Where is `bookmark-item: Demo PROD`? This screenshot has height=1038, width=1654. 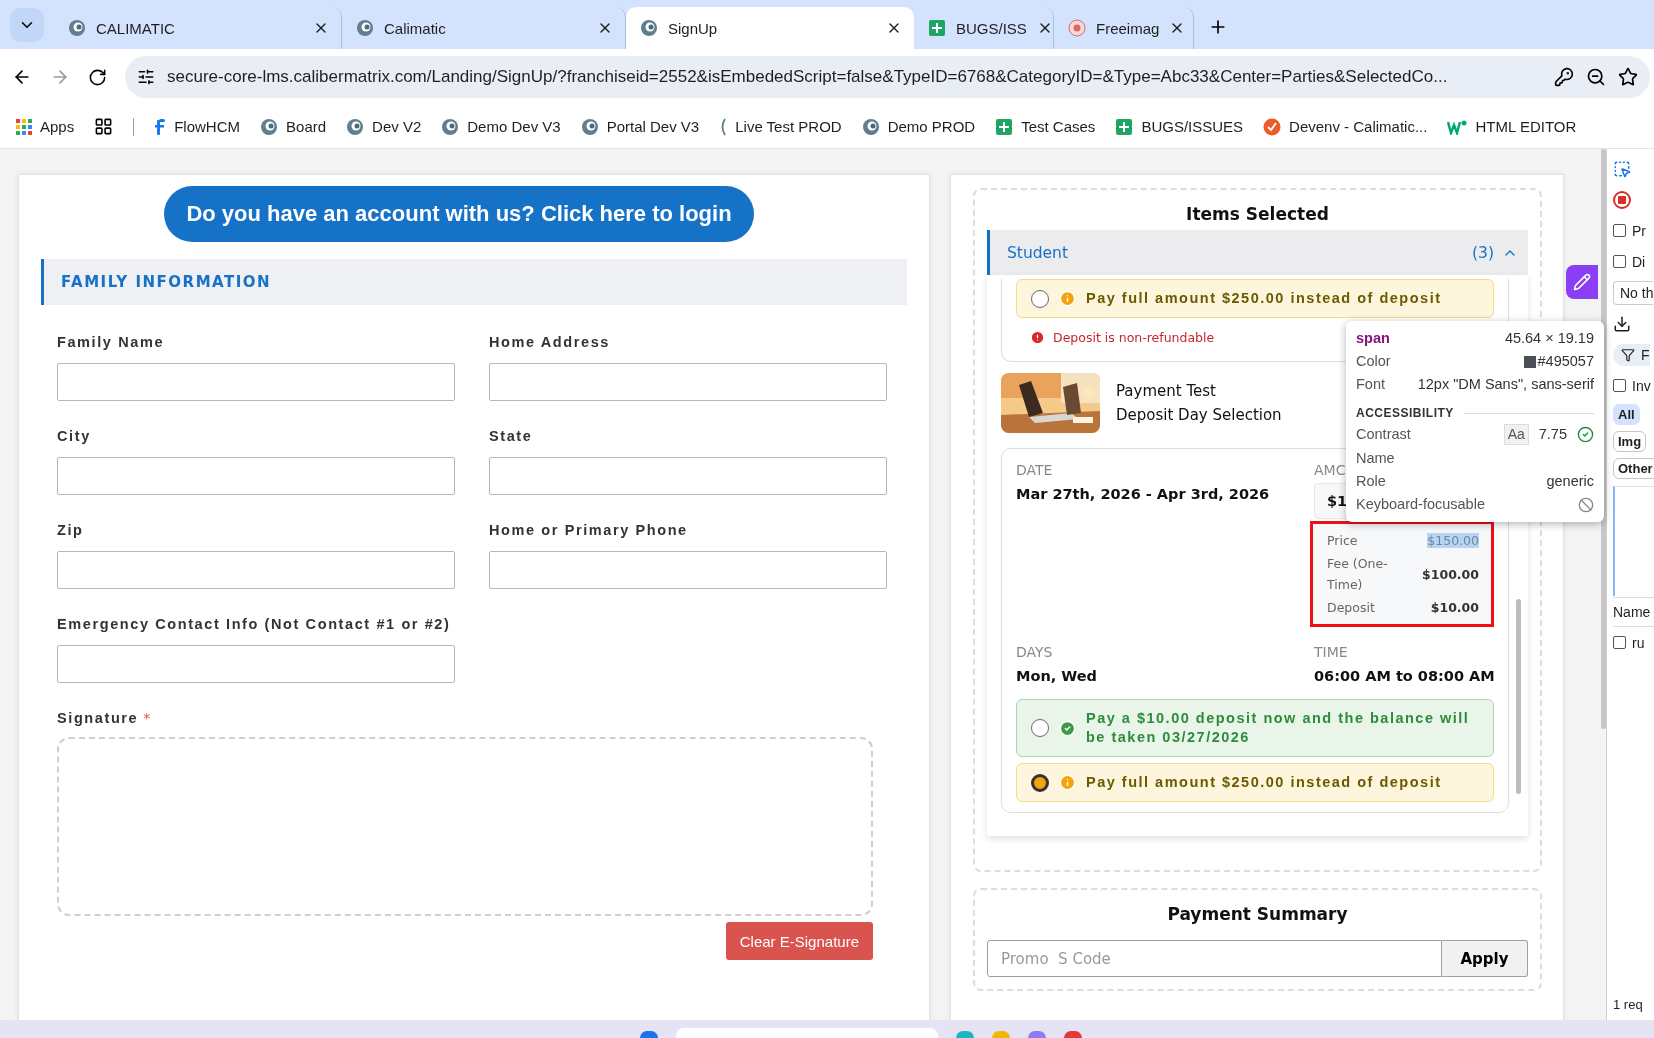 bookmark-item: Demo PROD is located at coordinates (918, 126).